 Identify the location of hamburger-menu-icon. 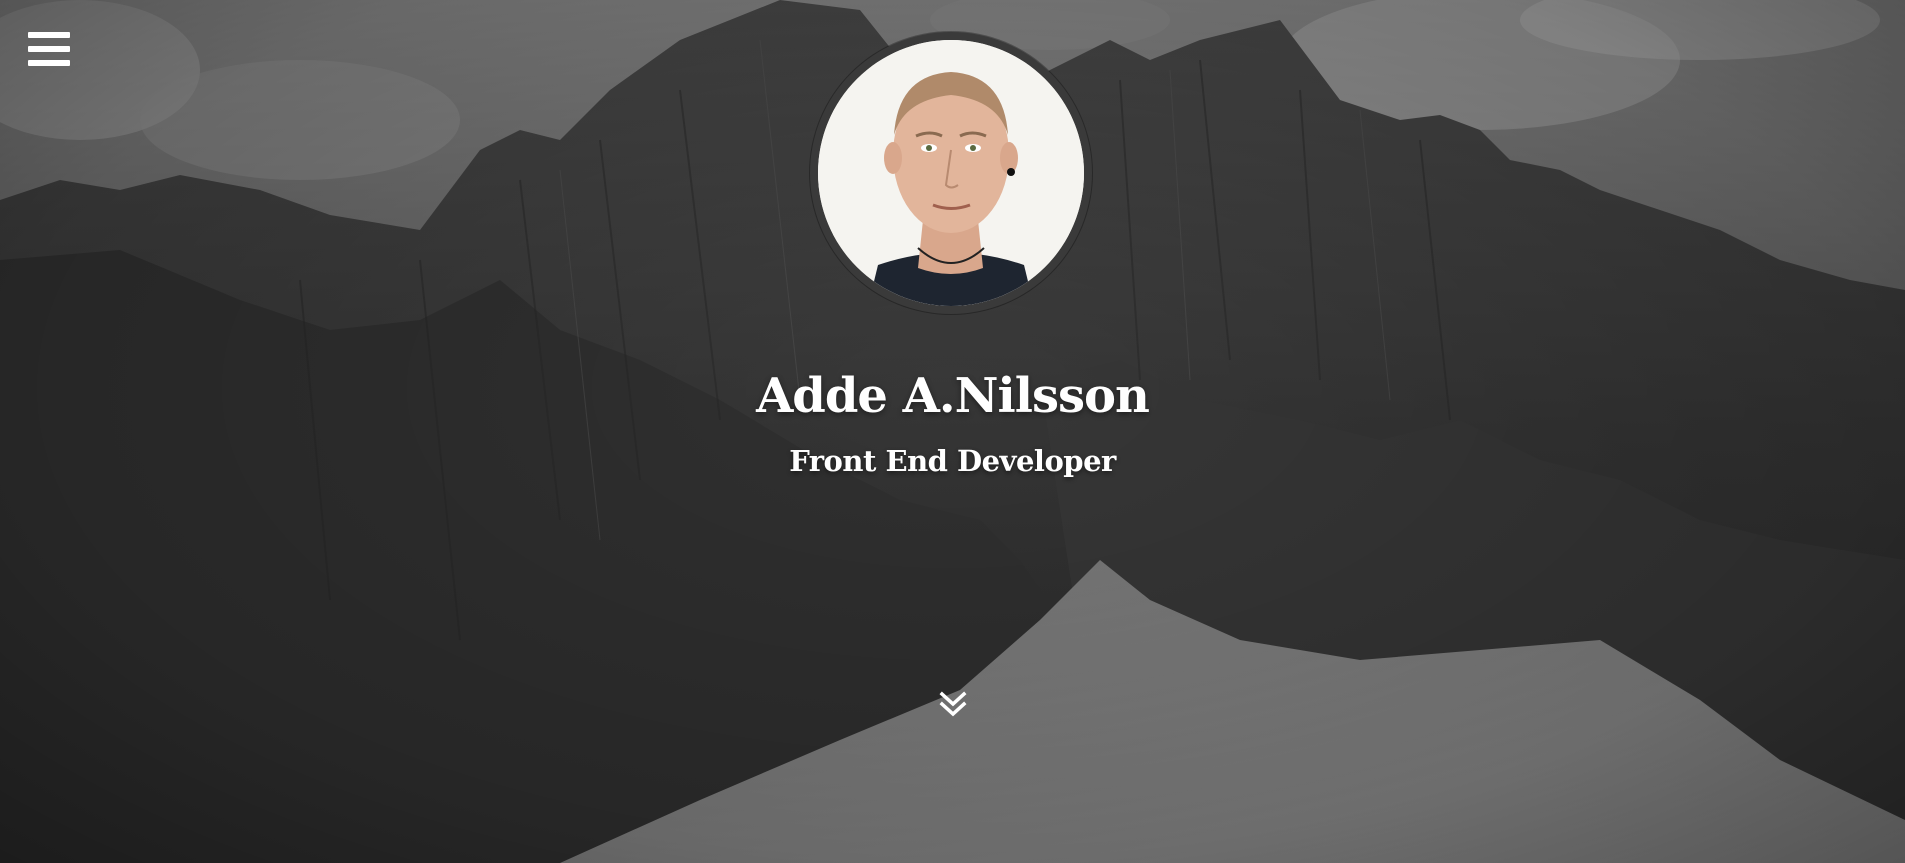
(50, 51).